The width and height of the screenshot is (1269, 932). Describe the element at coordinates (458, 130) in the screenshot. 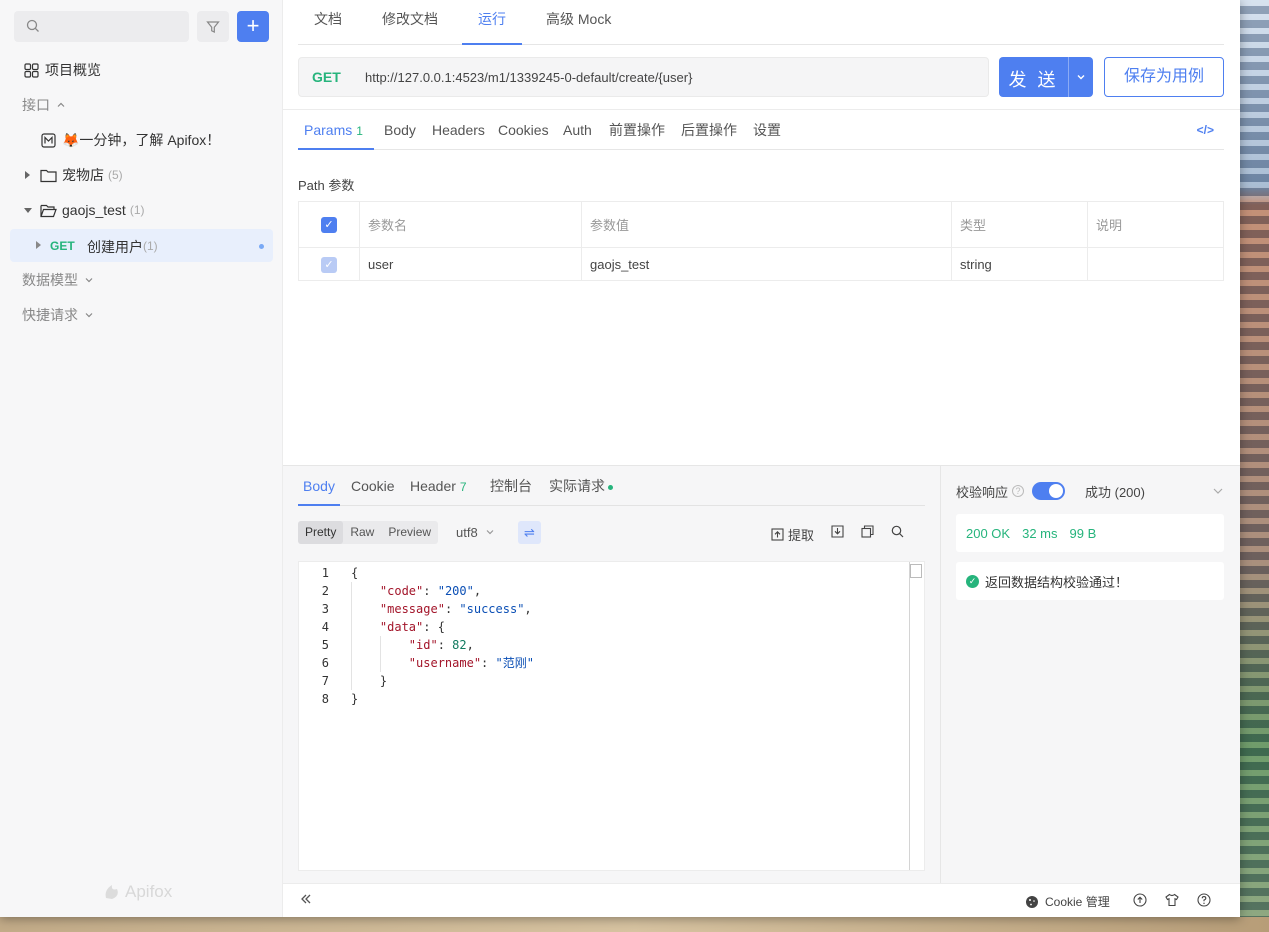

I see `tab-headers: Headers` at that location.